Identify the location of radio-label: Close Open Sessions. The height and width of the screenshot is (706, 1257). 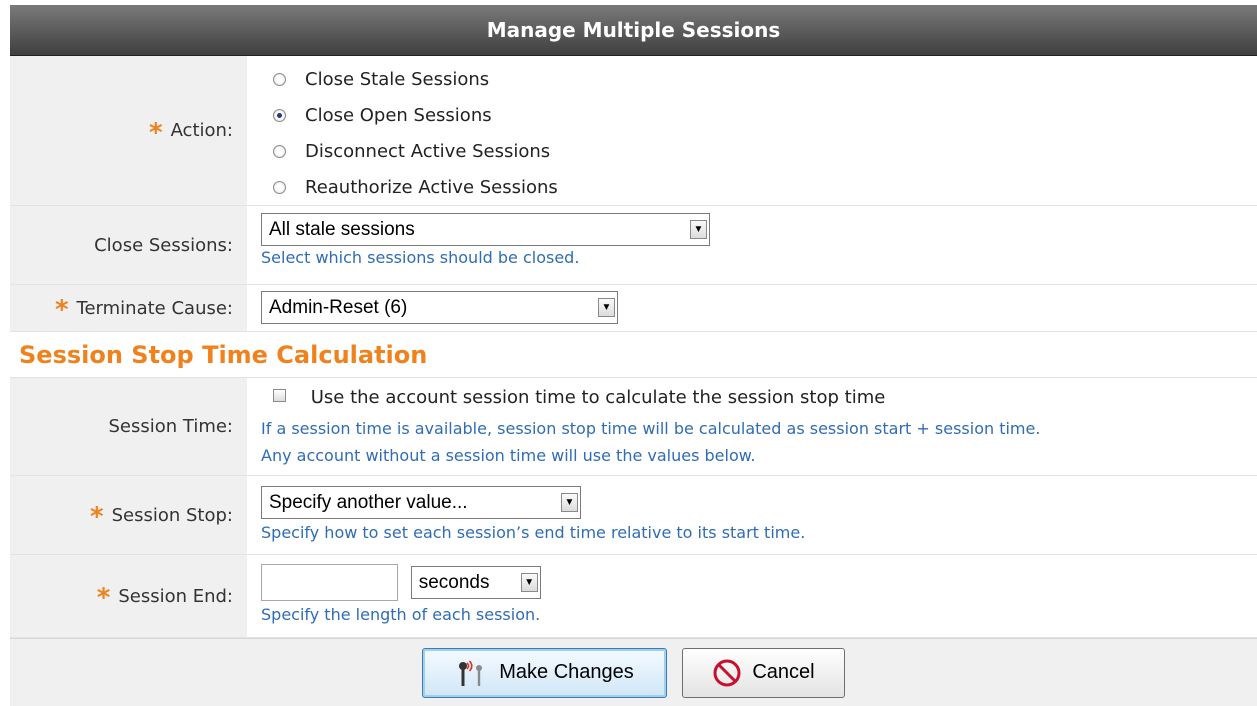
(398, 115).